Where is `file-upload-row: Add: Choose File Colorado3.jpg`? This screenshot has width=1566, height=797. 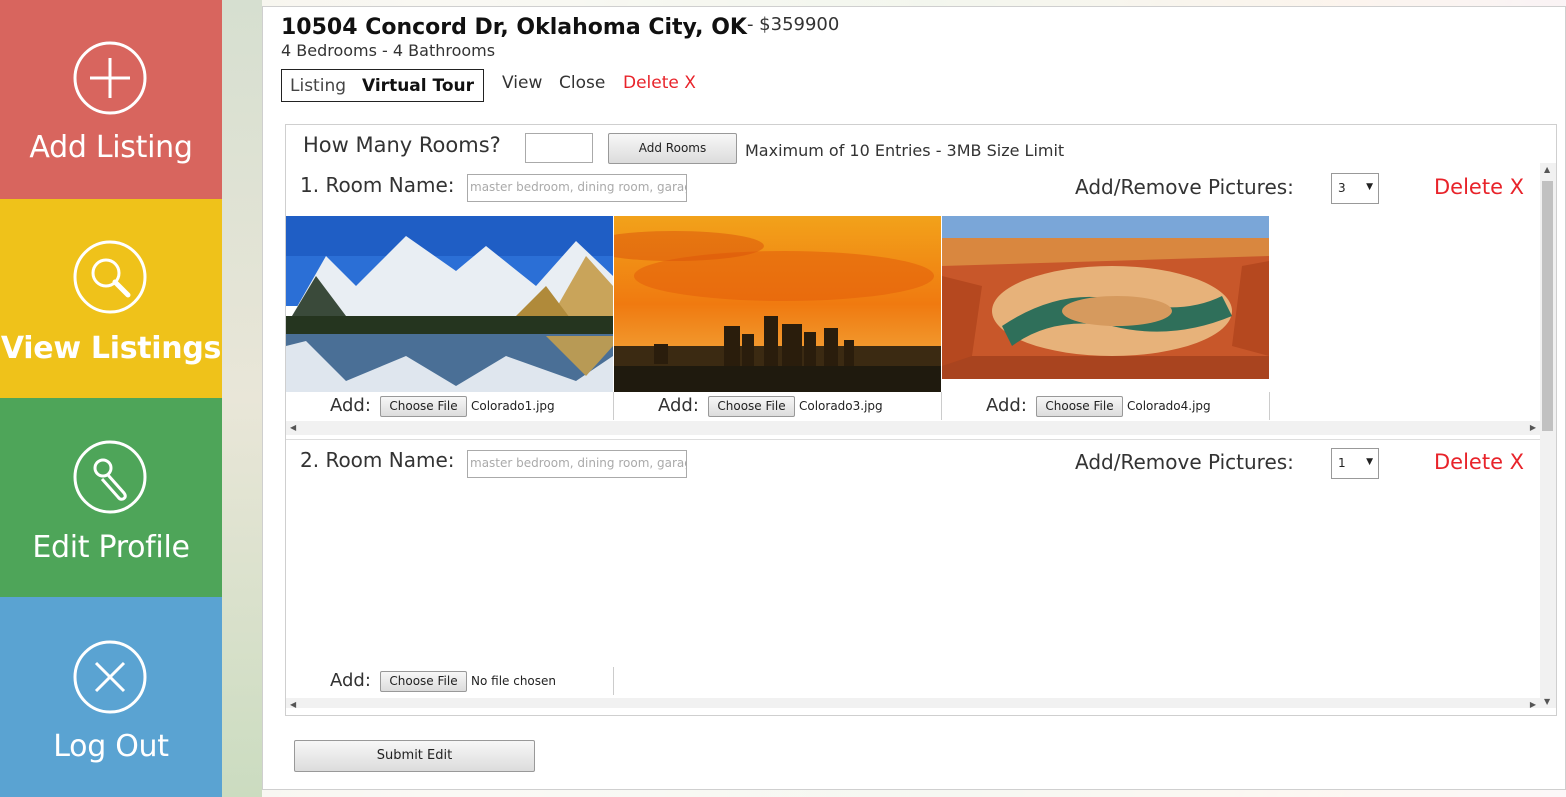 file-upload-row: Add: Choose File Colorado3.jpg is located at coordinates (778, 406).